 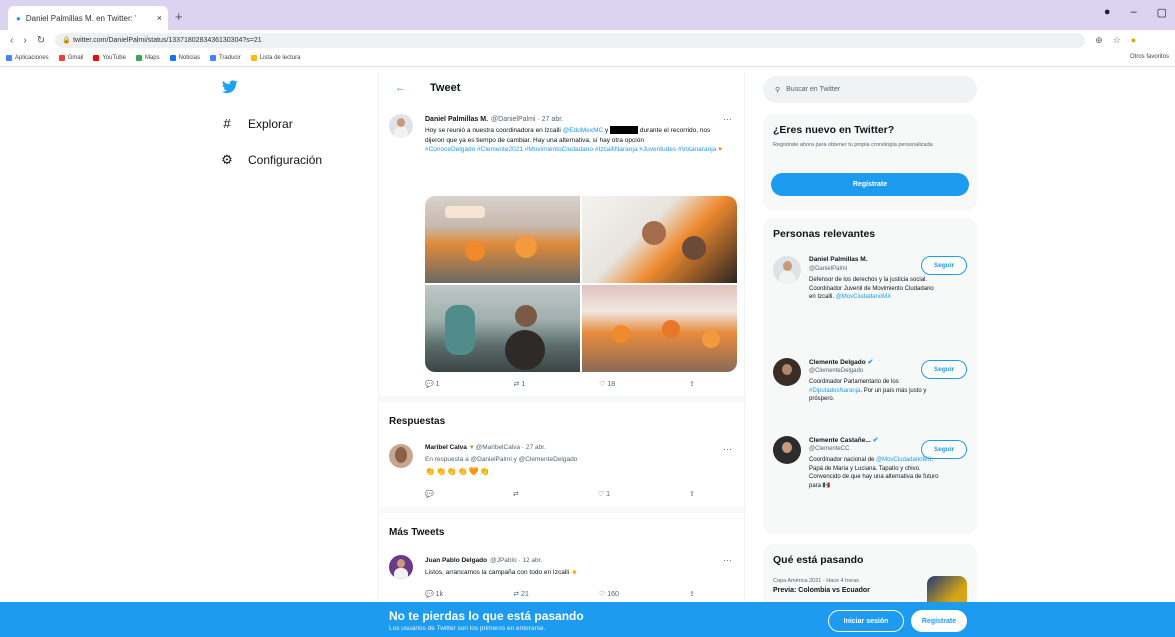 I want to click on more-tweet-author: Juan Pablo Delgado @JPablo · 12 abr., so click(x=483, y=560).